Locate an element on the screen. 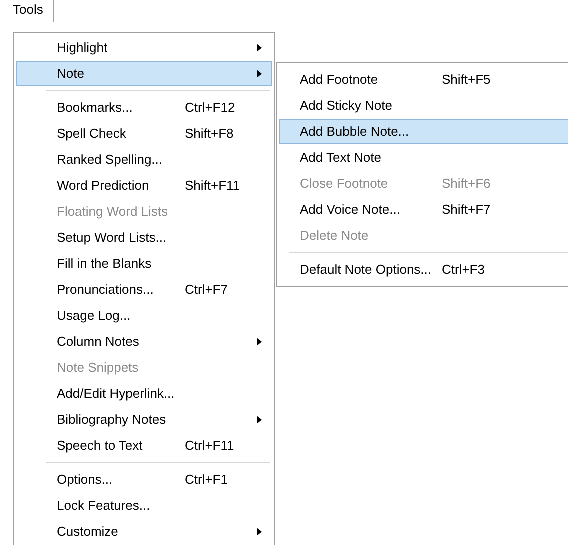 The height and width of the screenshot is (556, 568). menu-item: Pronunciations... Ctrl+F7 is located at coordinates (144, 289).